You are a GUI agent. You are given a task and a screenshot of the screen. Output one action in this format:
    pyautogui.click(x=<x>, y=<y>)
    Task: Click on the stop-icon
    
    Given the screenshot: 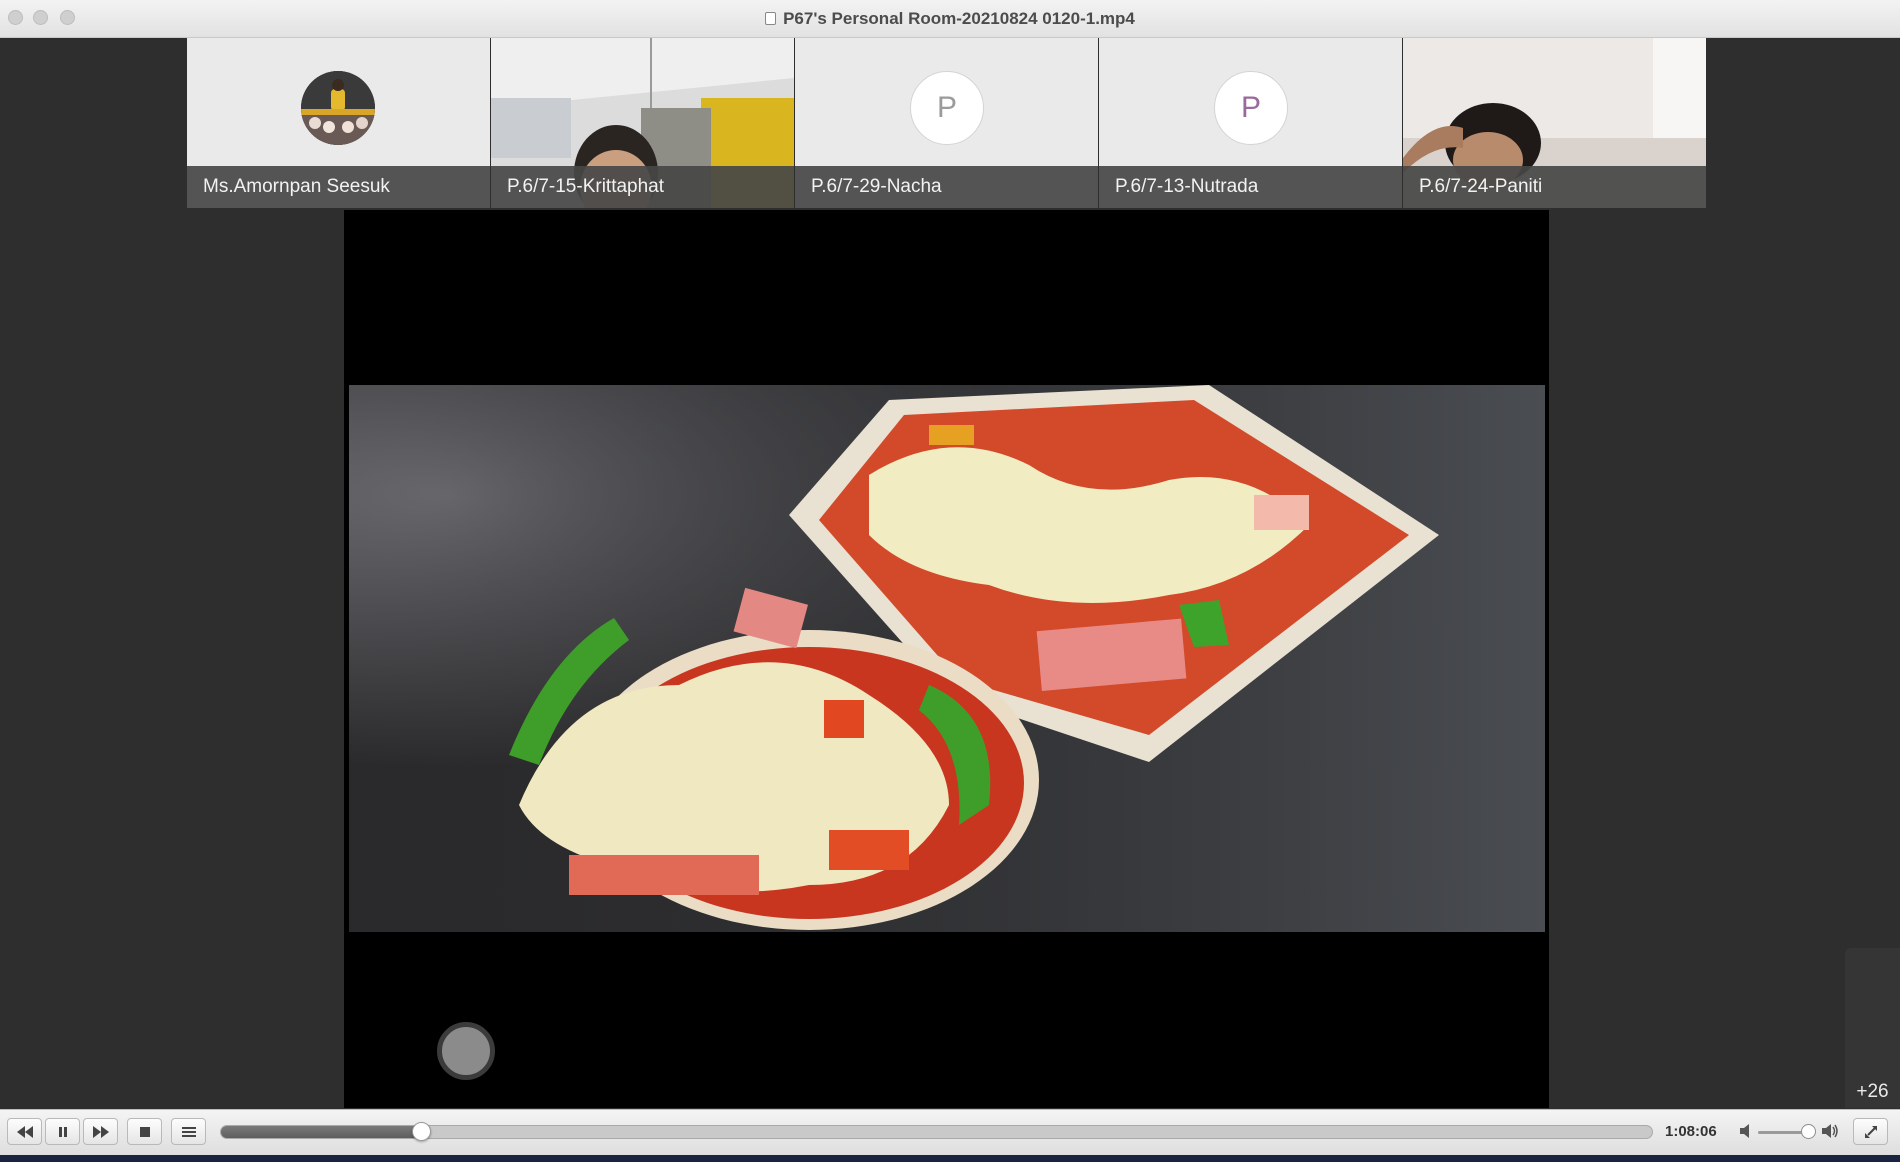 What is the action you would take?
    pyautogui.click(x=144, y=1131)
    